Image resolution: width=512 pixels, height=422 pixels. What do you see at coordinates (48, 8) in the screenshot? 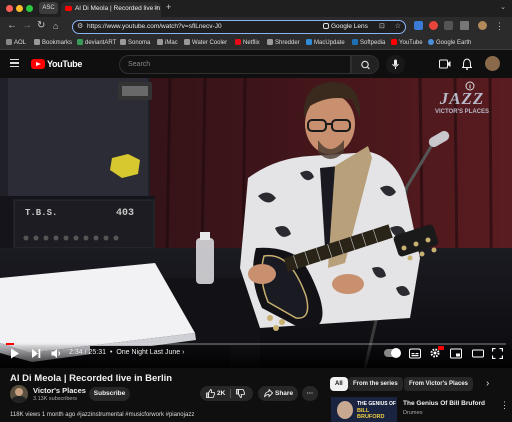
I see `tab-asc: ASC` at bounding box center [48, 8].